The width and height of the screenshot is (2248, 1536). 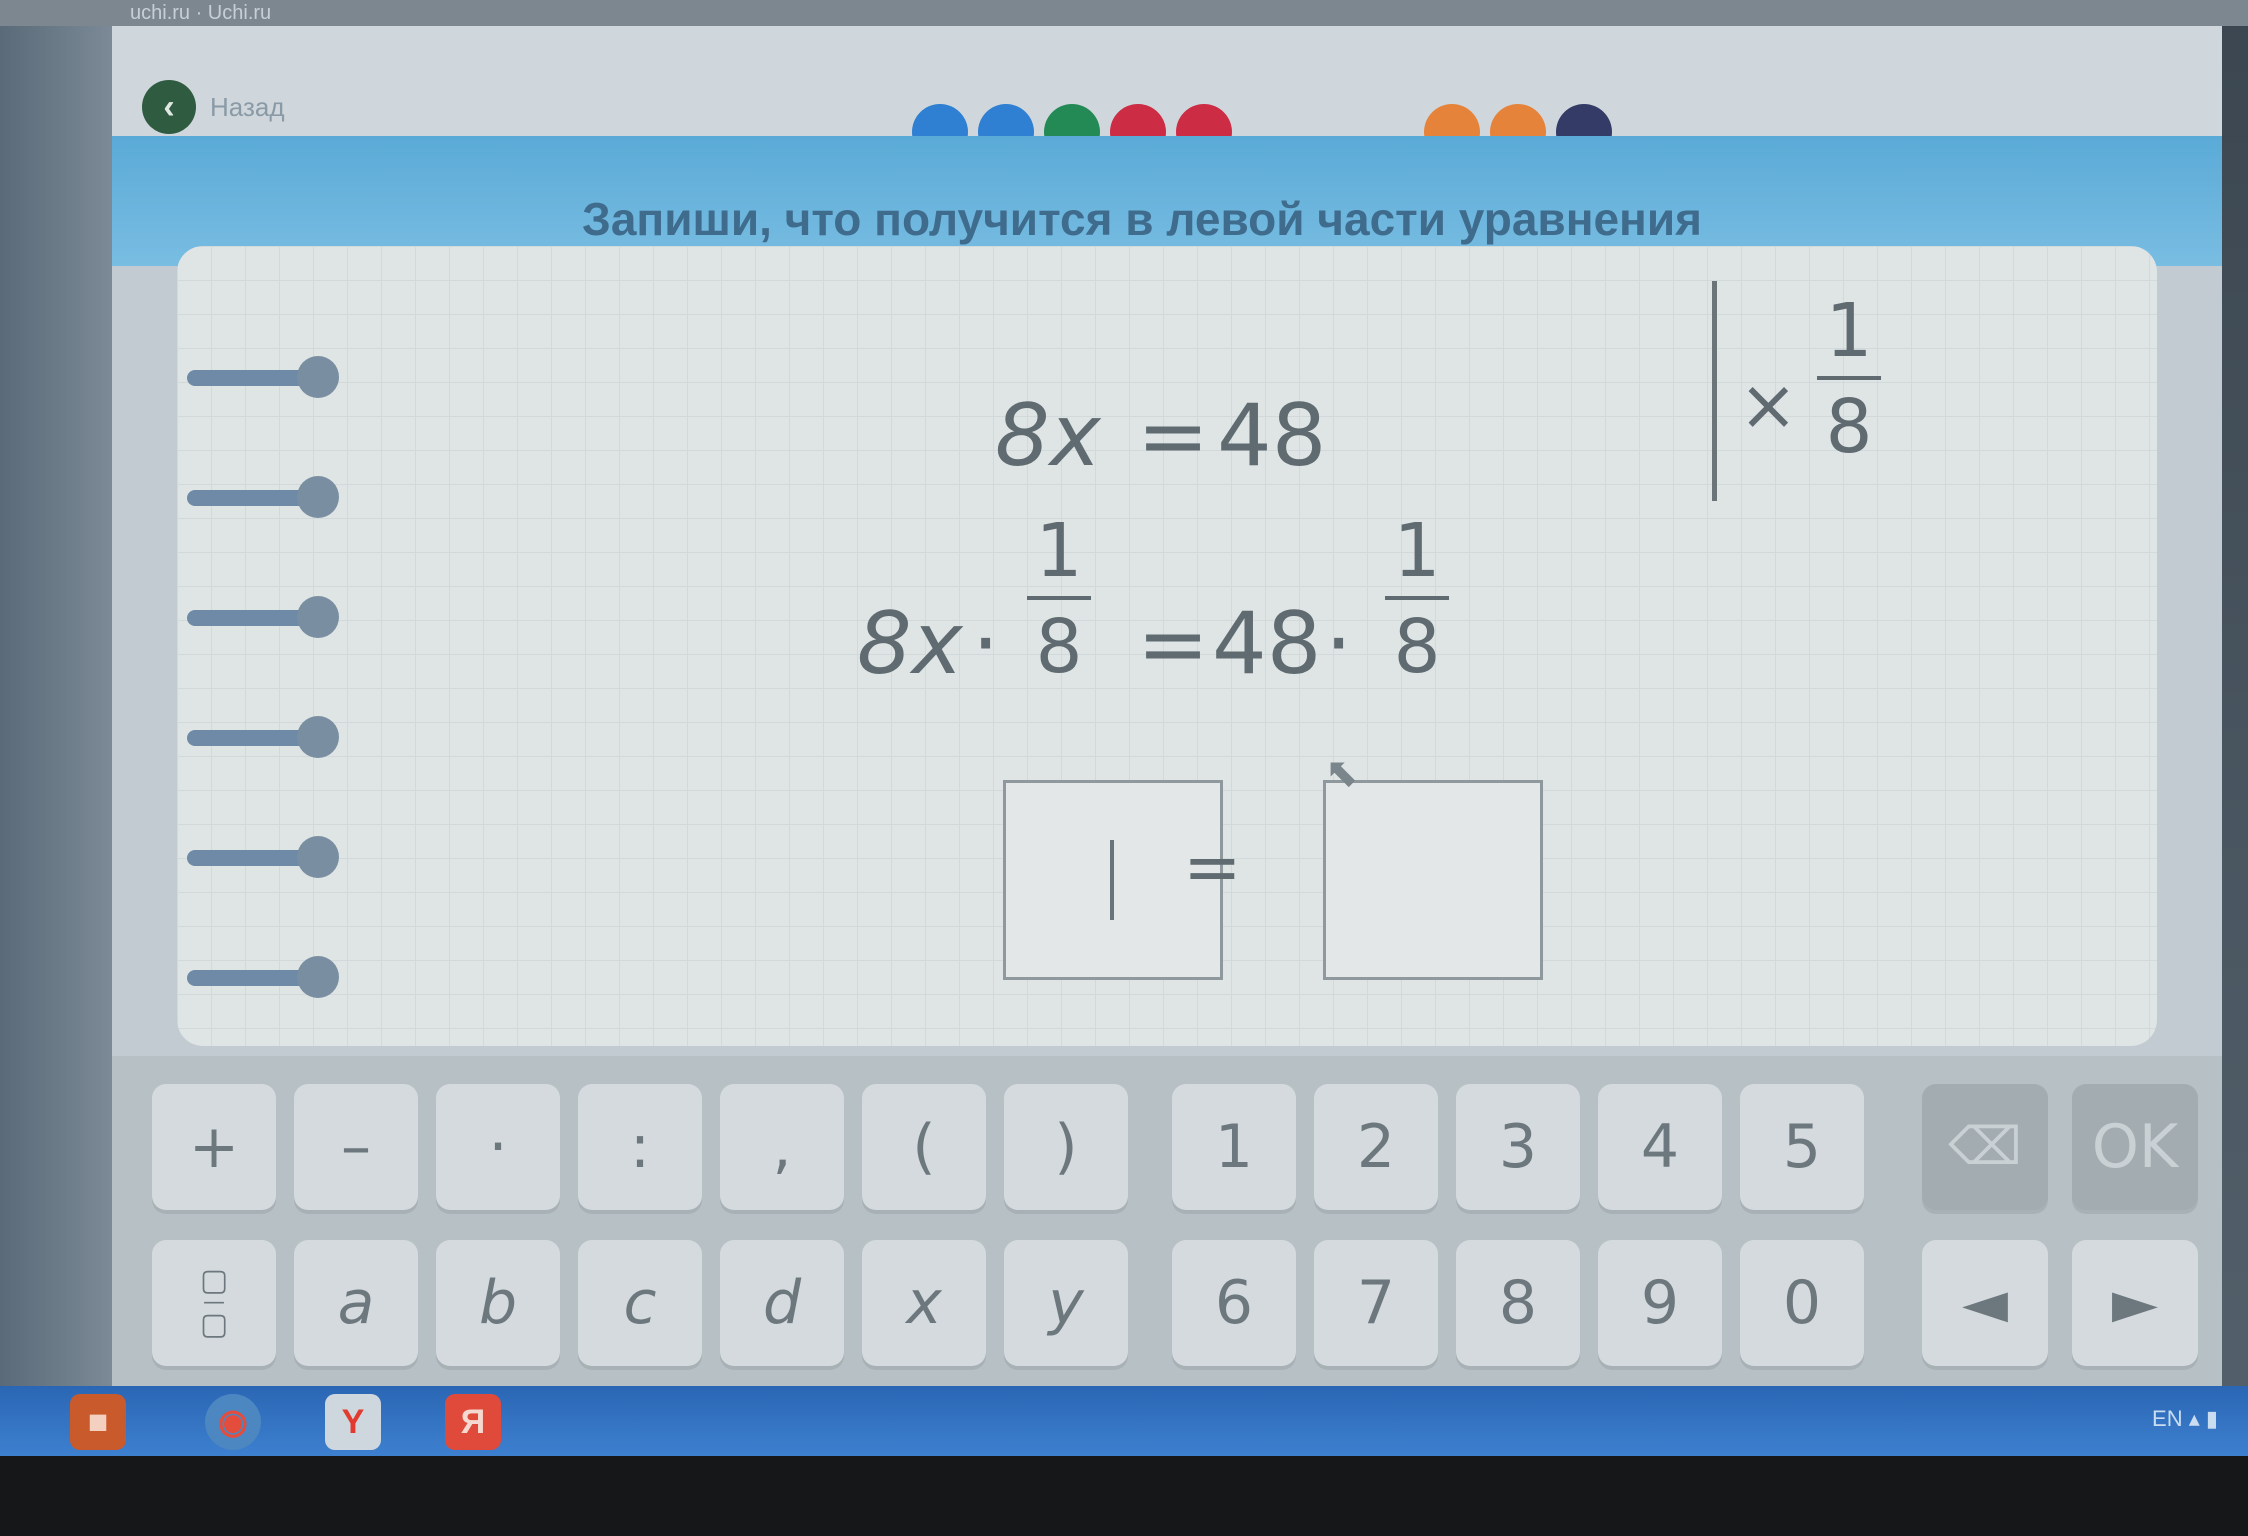 What do you see at coordinates (924, 1147) in the screenshot?
I see `key-symbol: (` at bounding box center [924, 1147].